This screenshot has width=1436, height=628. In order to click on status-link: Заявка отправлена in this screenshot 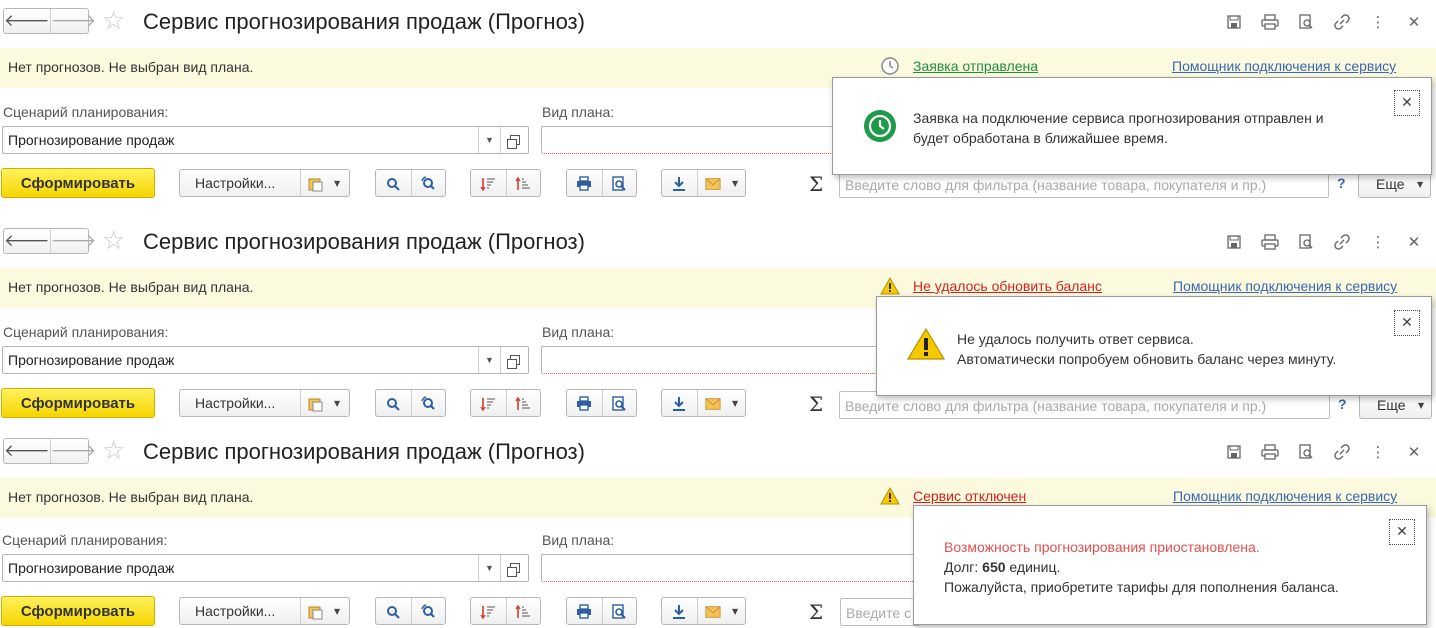, I will do `click(975, 66)`.